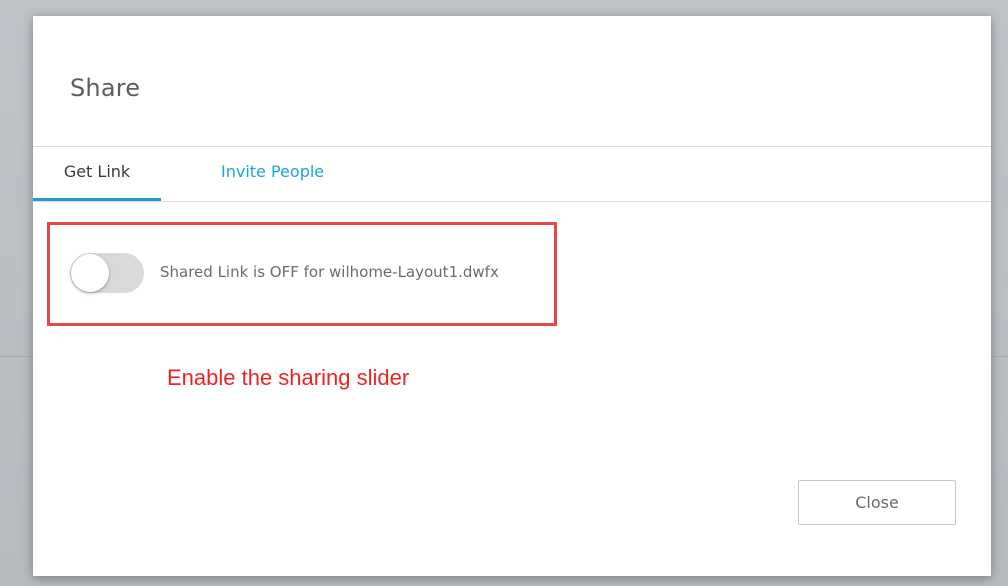 This screenshot has height=586, width=1008. I want to click on tab-invite-people: Invite People, so click(272, 174).